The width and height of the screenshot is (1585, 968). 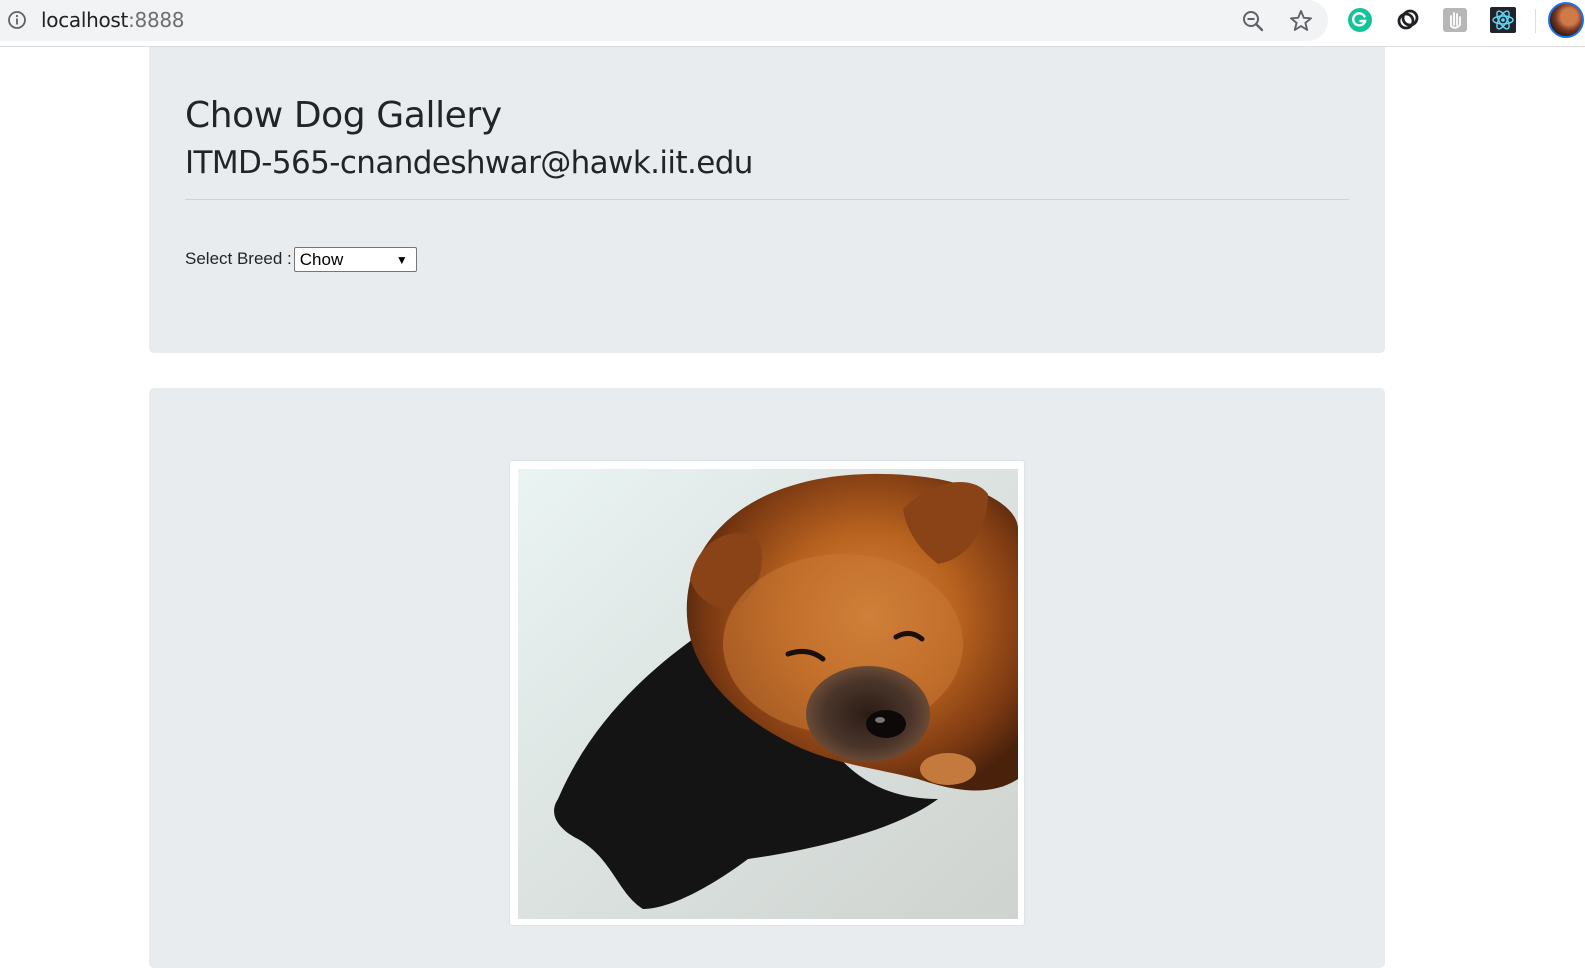 I want to click on url-text: localhost:8888, so click(x=113, y=20).